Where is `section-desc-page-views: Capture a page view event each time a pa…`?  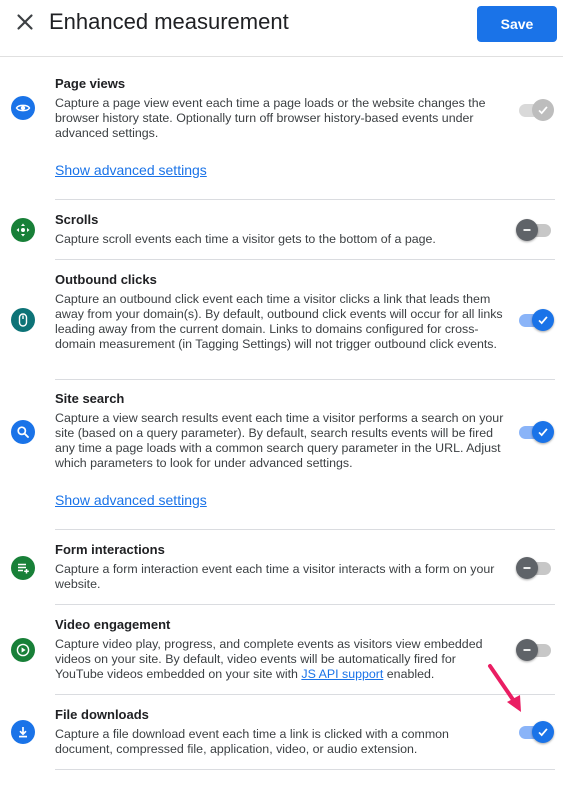
section-desc-page-views: Capture a page view event each time a pa… is located at coordinates (270, 118).